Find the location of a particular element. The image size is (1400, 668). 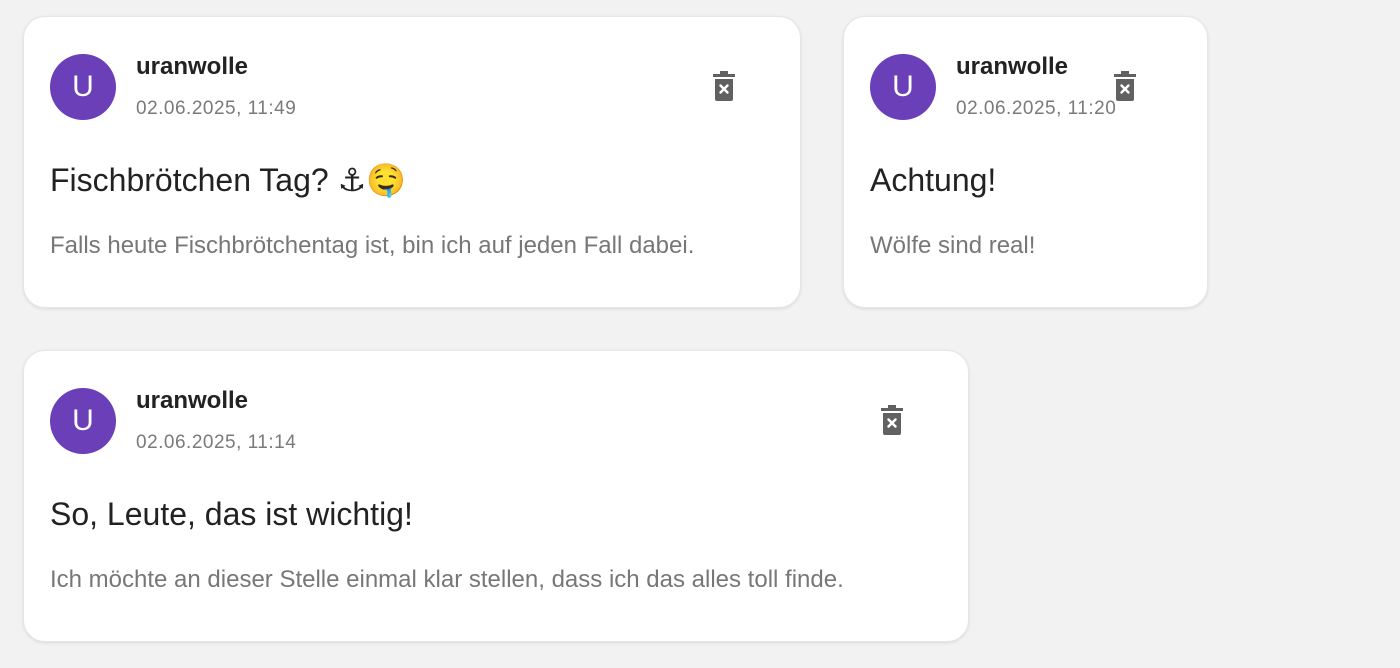

post-meta: uranwolle 02.06.2025, 11:49 is located at coordinates (216, 86).